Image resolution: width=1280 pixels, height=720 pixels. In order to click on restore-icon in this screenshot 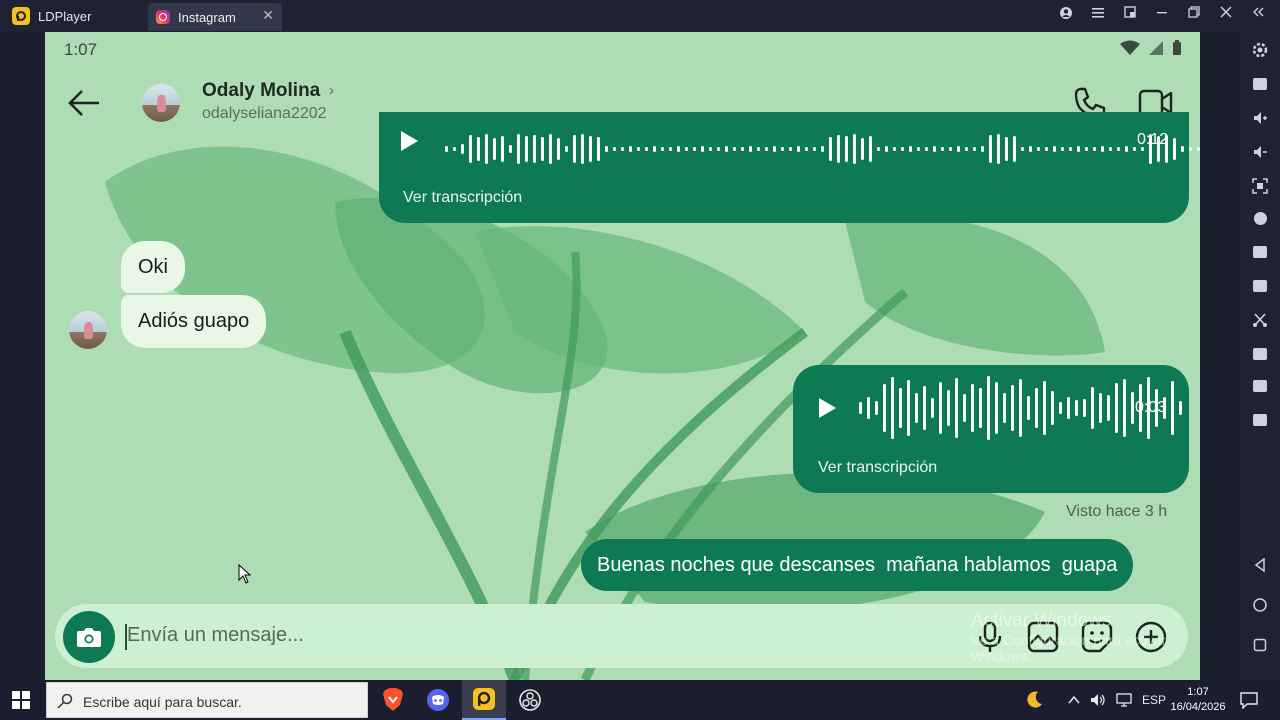, I will do `click(1194, 14)`.